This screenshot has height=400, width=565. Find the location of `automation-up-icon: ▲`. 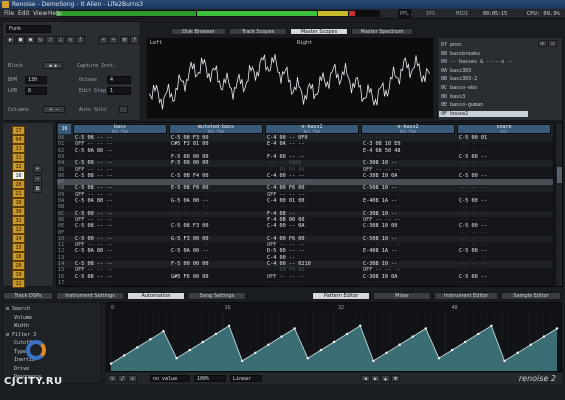

automation-up-icon: ▲ is located at coordinates (385, 378).